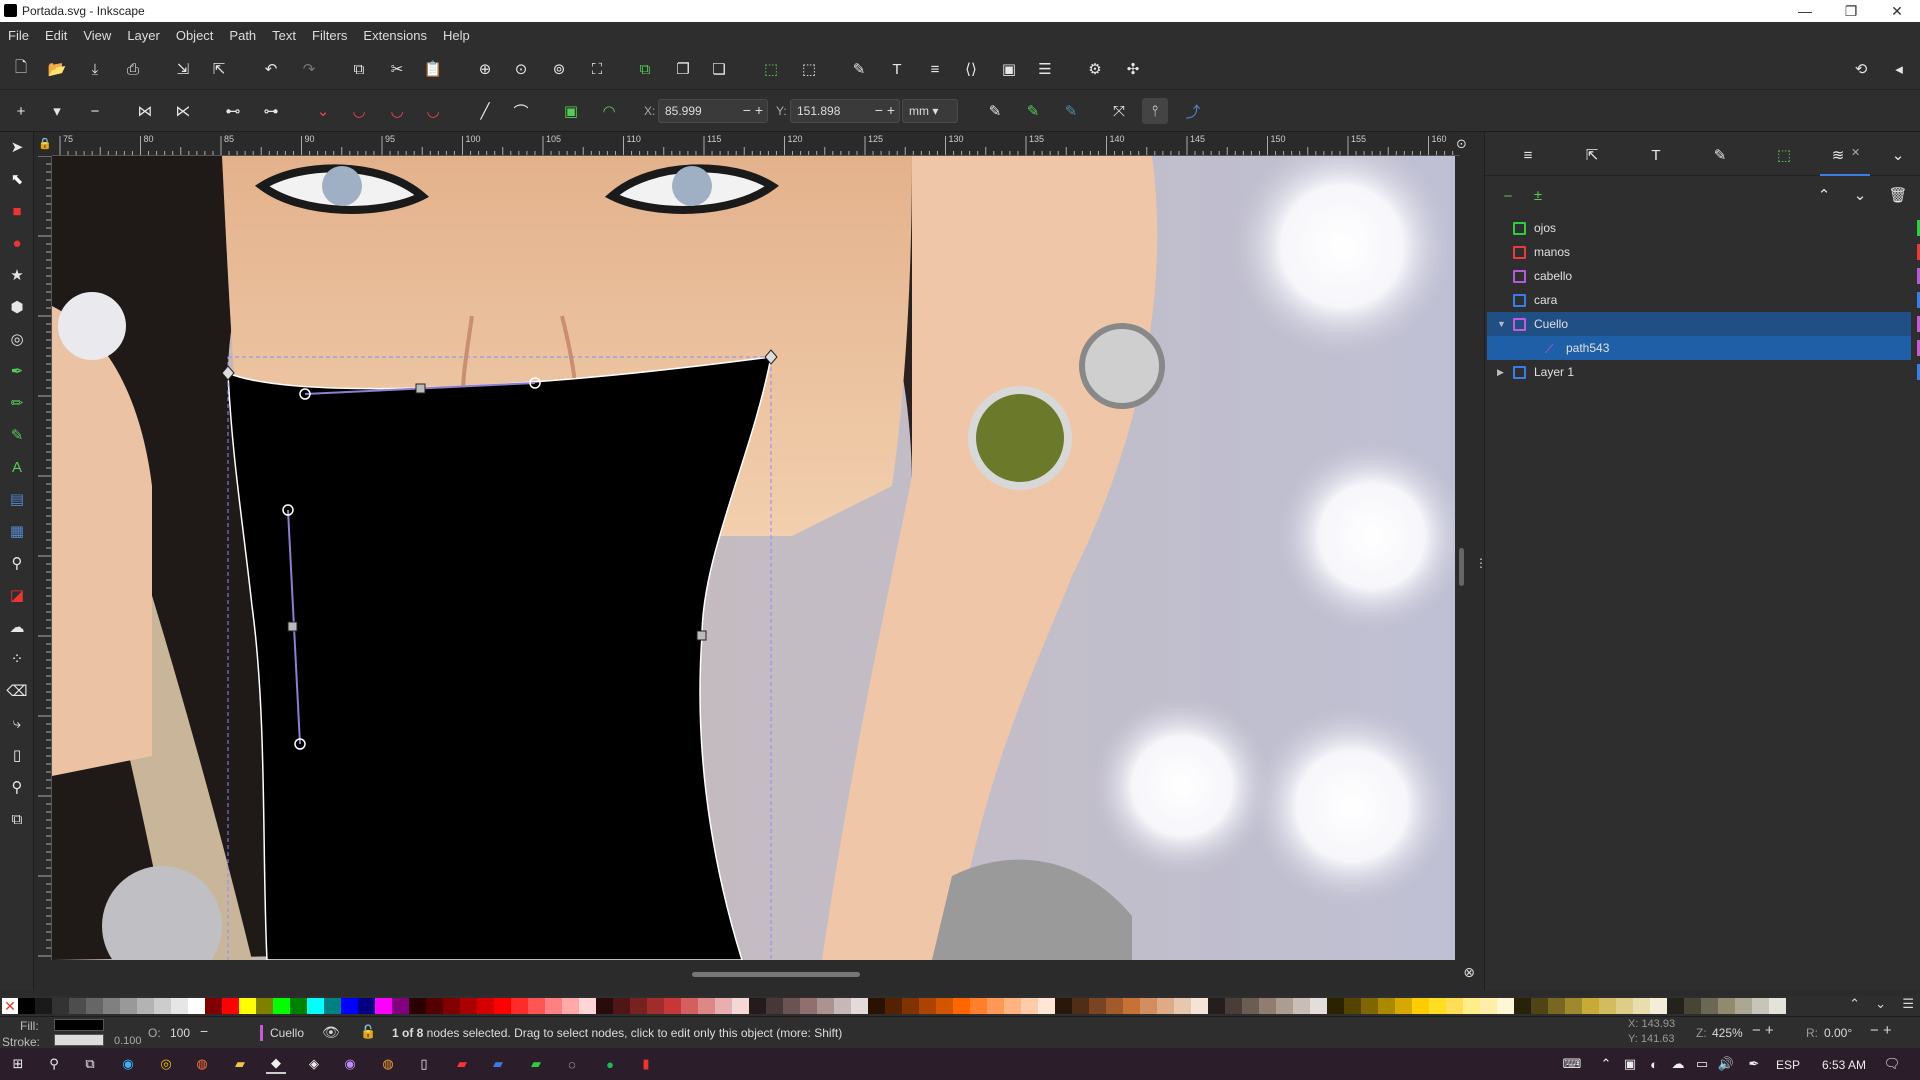 This screenshot has height=1080, width=1920. What do you see at coordinates (17, 179) in the screenshot?
I see `node-tool-icon: ⬉` at bounding box center [17, 179].